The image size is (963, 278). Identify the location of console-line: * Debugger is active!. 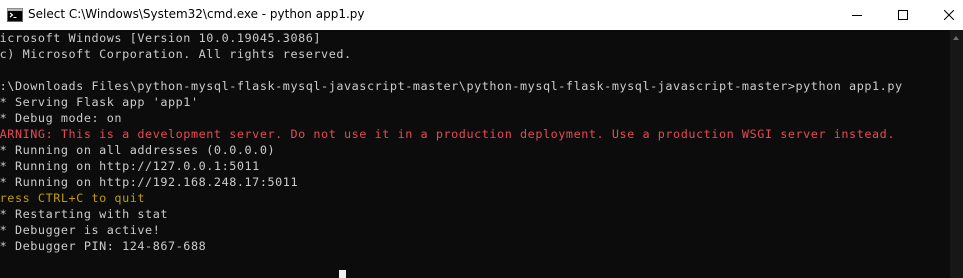
(80, 230).